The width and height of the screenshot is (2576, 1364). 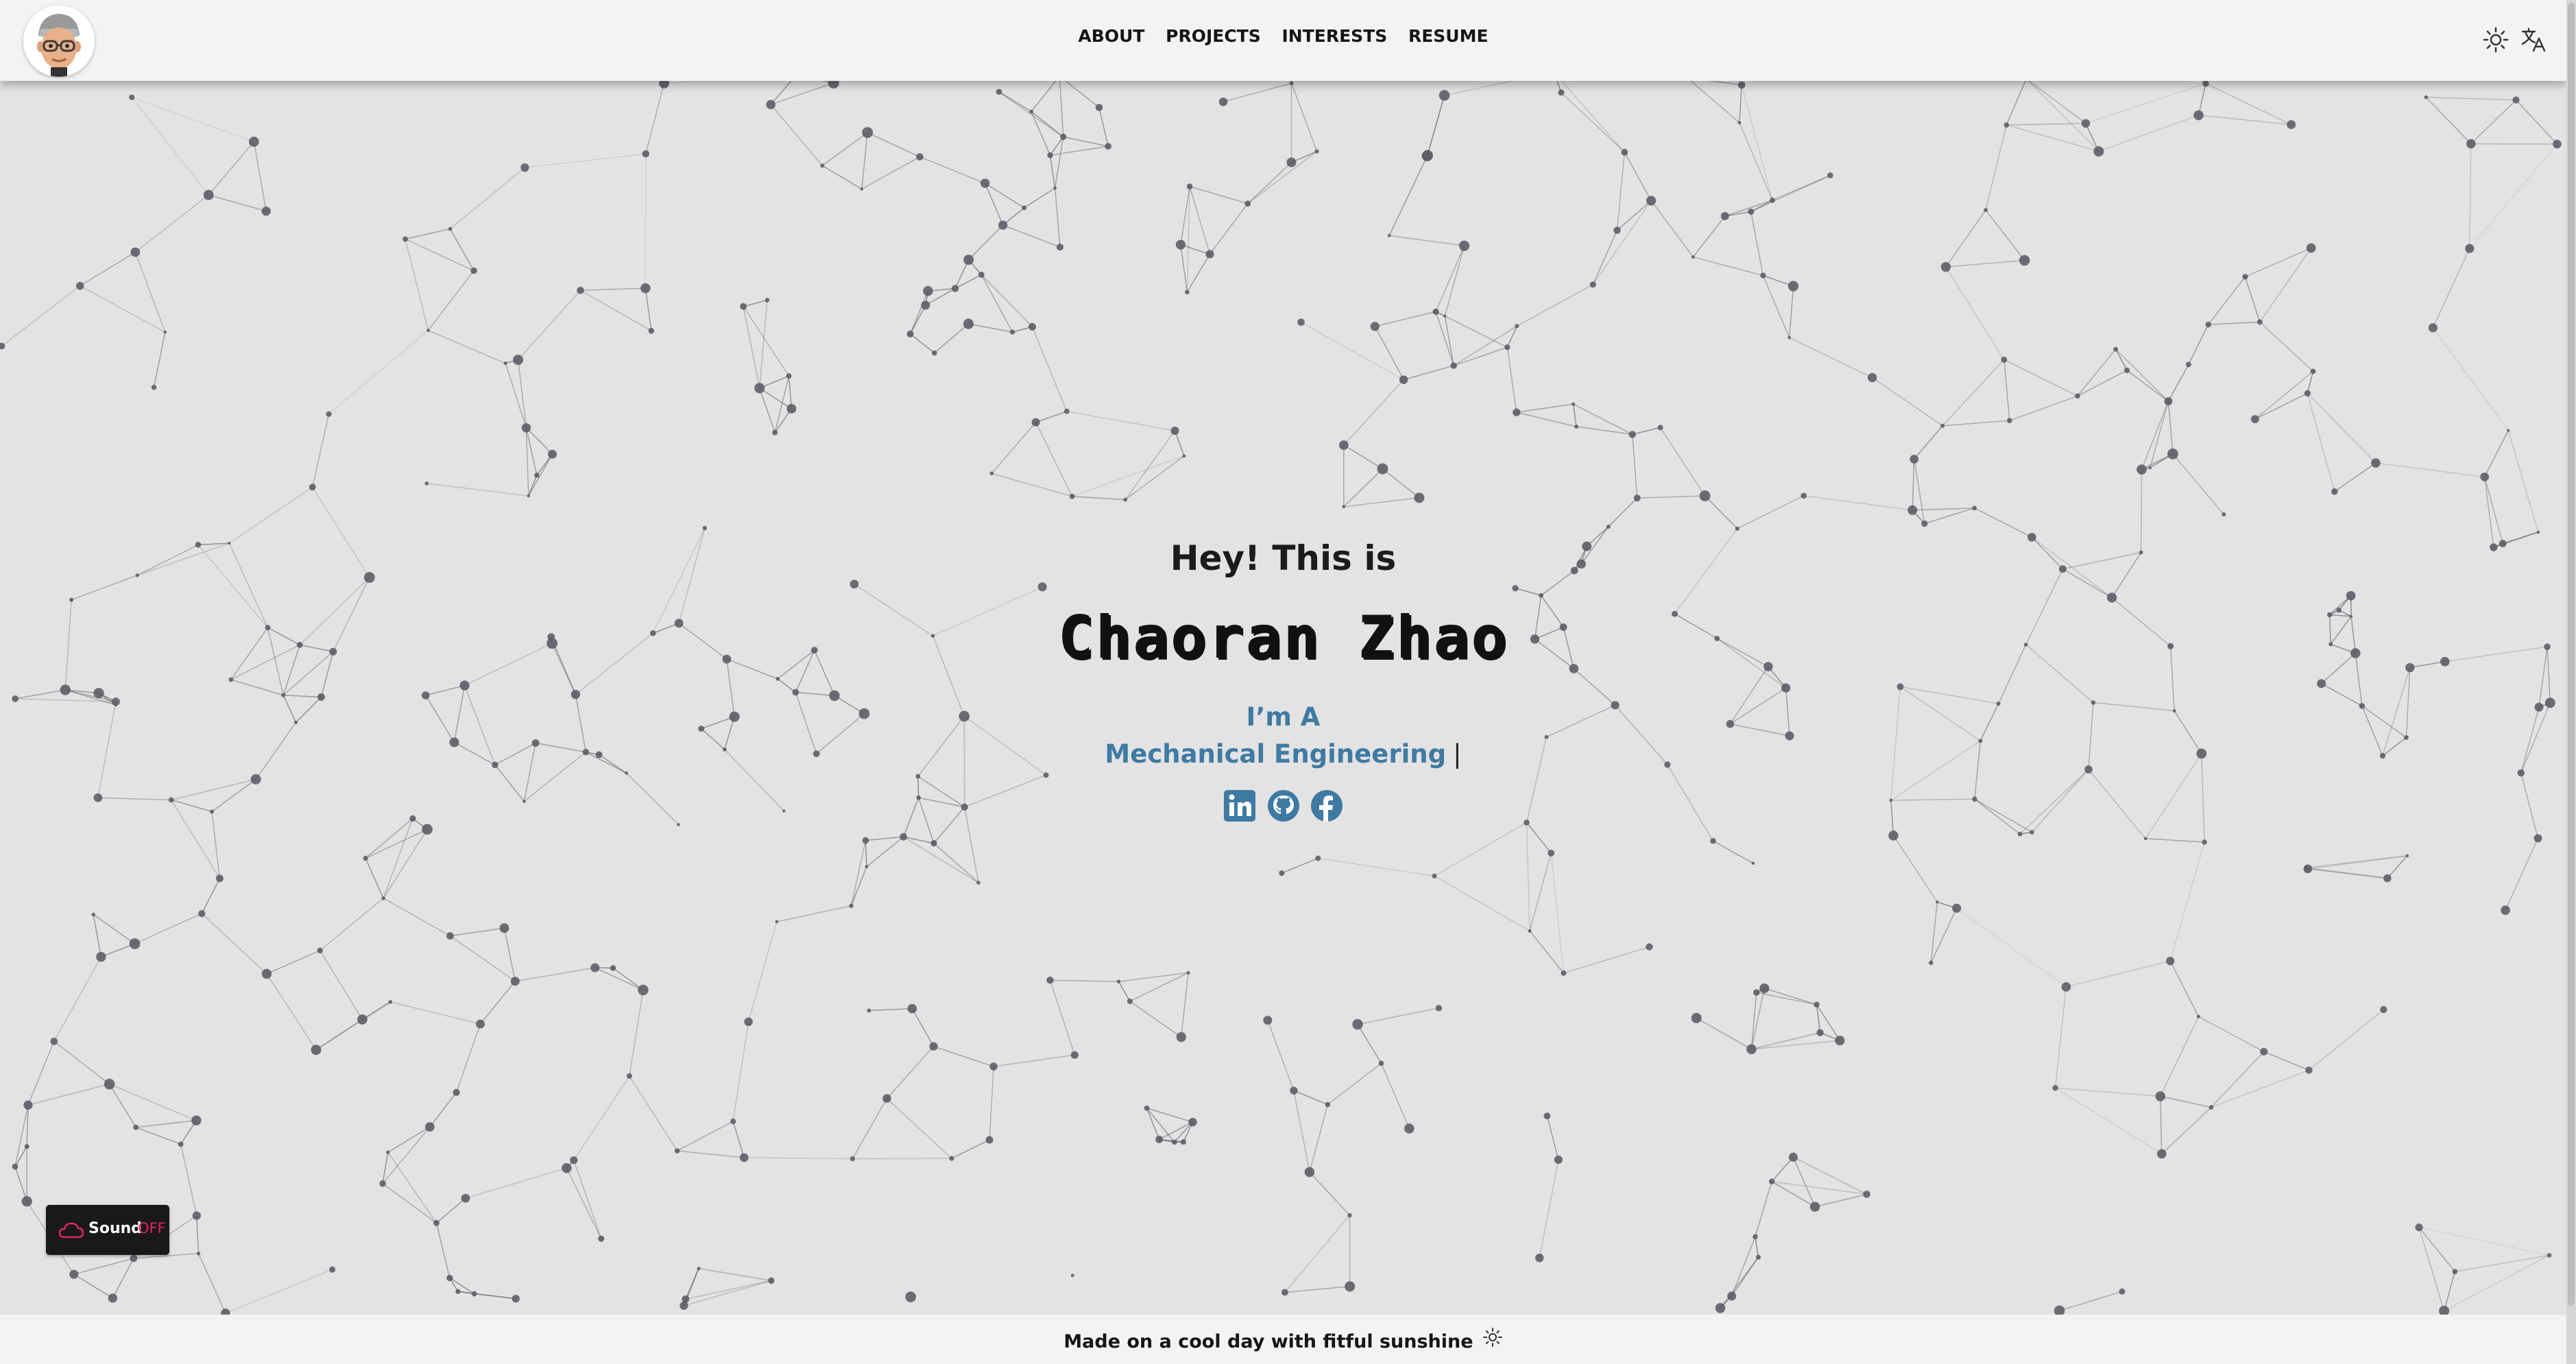 What do you see at coordinates (1458, 754) in the screenshot?
I see `typing-caret: |` at bounding box center [1458, 754].